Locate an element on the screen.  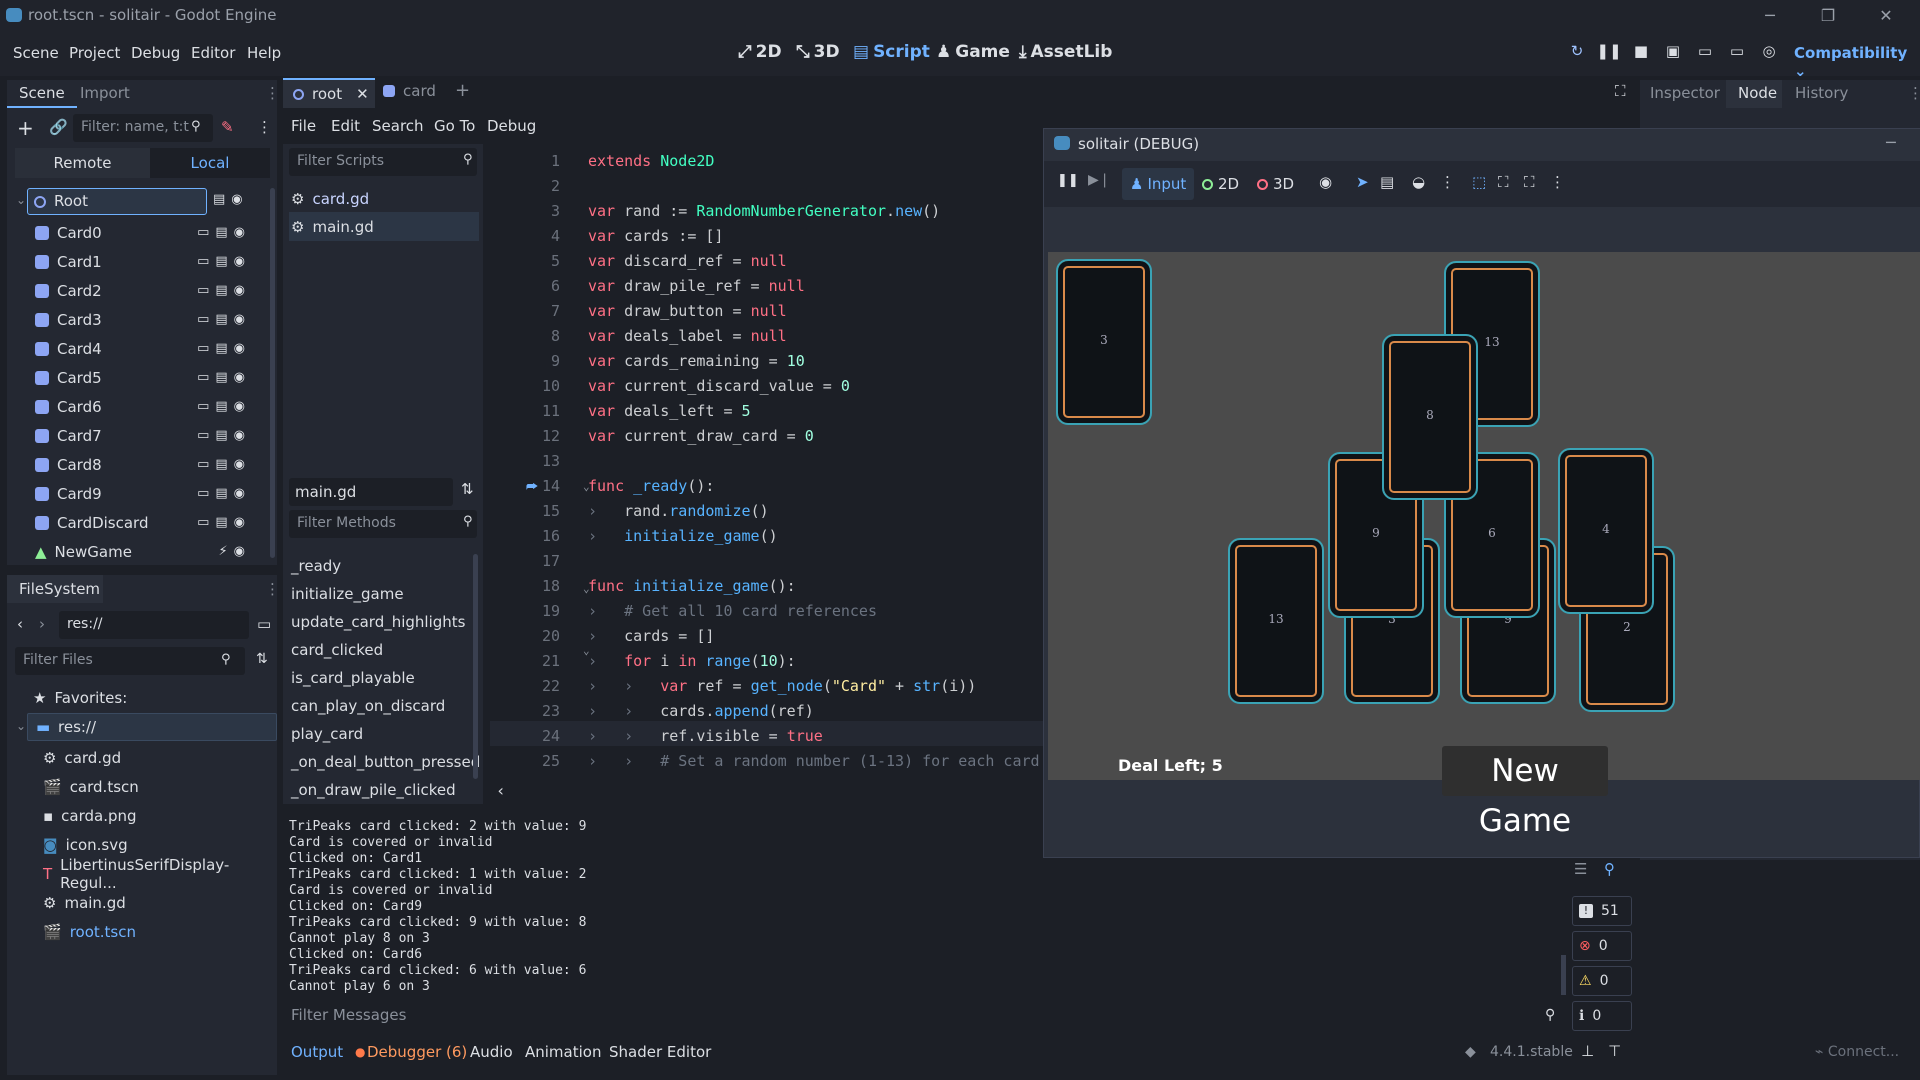
method-item: play_card is located at coordinates (377, 734).